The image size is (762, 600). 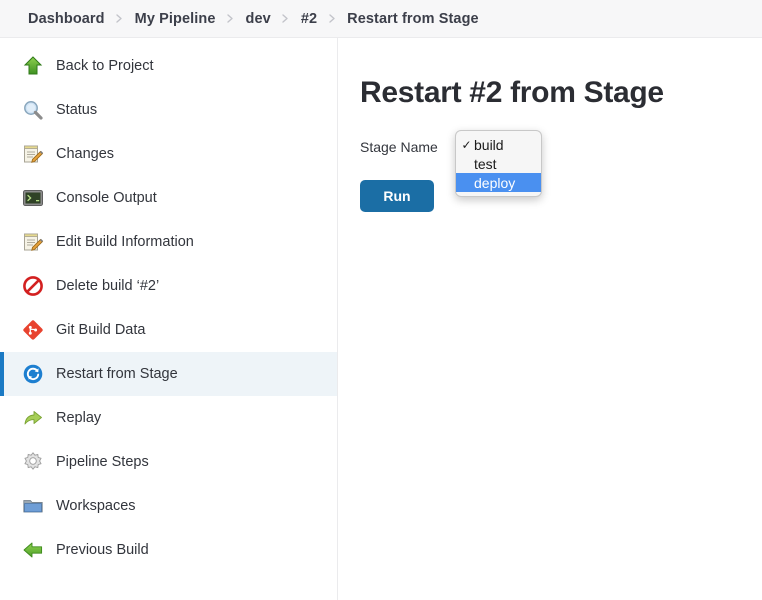 I want to click on breadcrumb-item-build-number: #2, so click(x=309, y=19).